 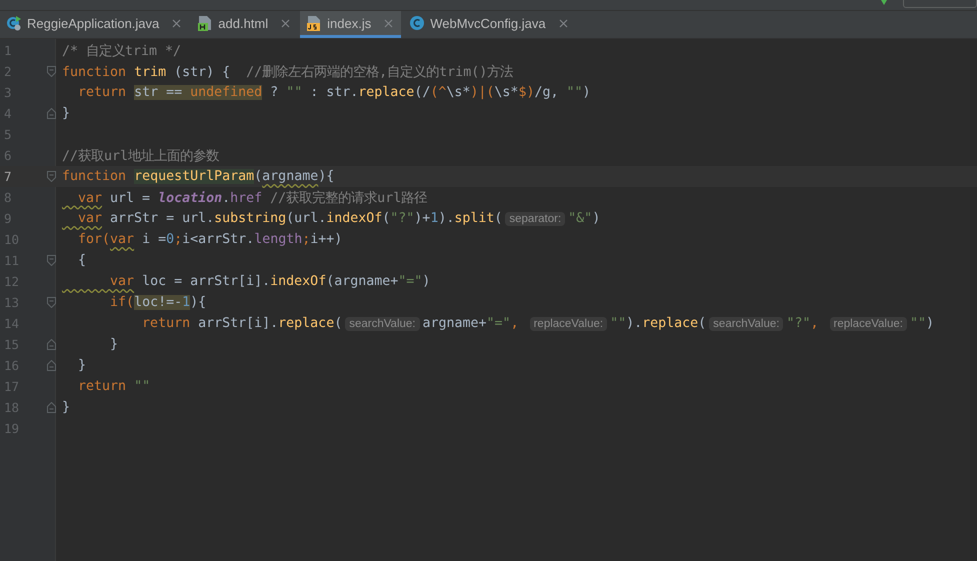 I want to click on parameter-hint: separator:, so click(x=535, y=219).